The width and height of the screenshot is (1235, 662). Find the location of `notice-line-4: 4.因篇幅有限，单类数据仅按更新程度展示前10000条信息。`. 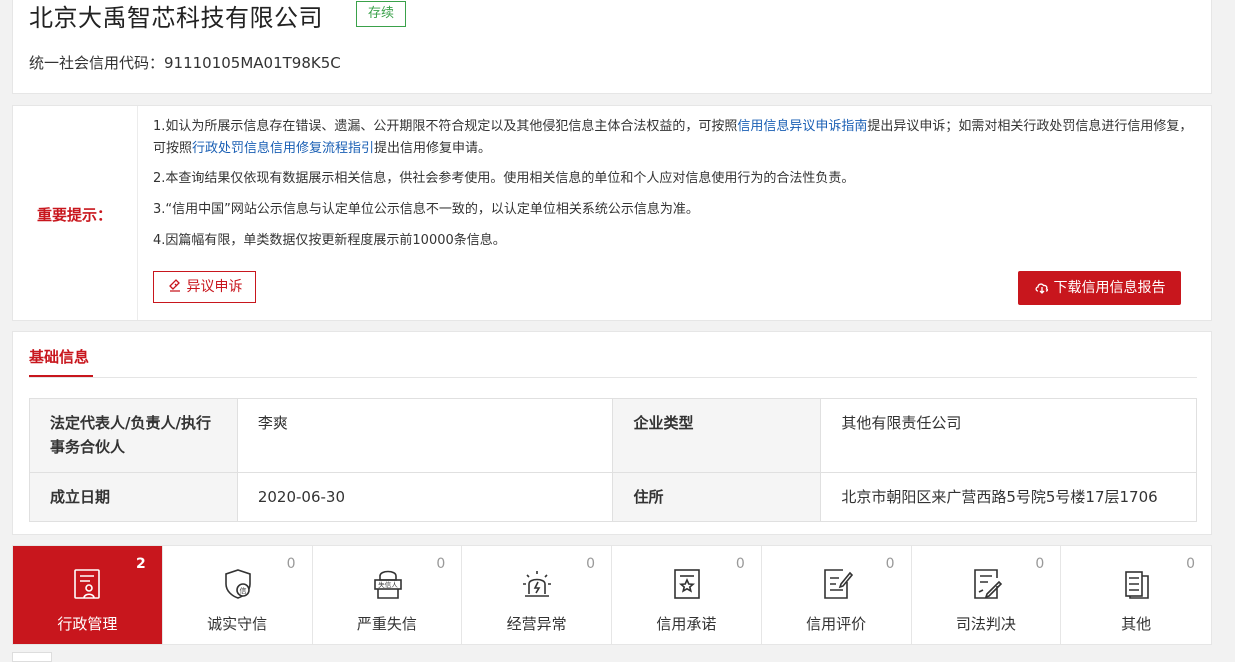

notice-line-4: 4.因篇幅有限，单类数据仅按更新程度展示前10000条信息。 is located at coordinates (329, 240).